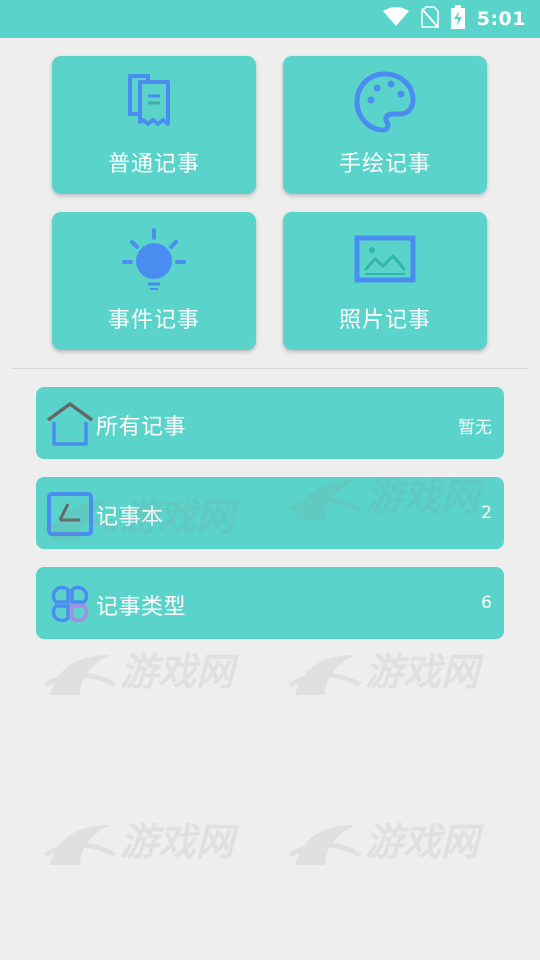 The image size is (540, 960). Describe the element at coordinates (475, 428) in the screenshot. I see `list-item-count: 暂无` at that location.